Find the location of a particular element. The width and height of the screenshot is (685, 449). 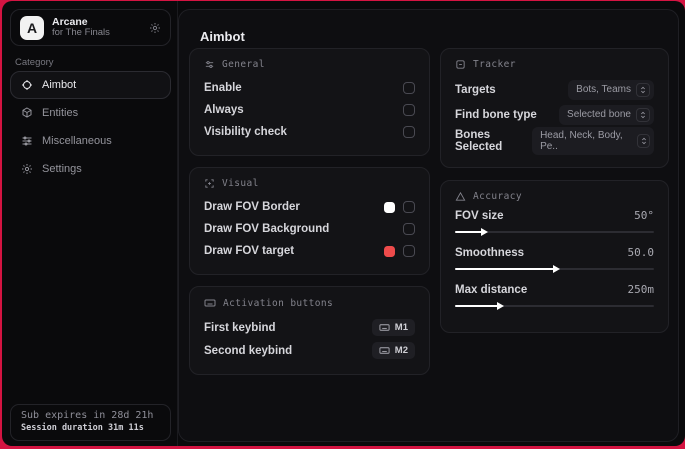

always-checkbox is located at coordinates (409, 110).